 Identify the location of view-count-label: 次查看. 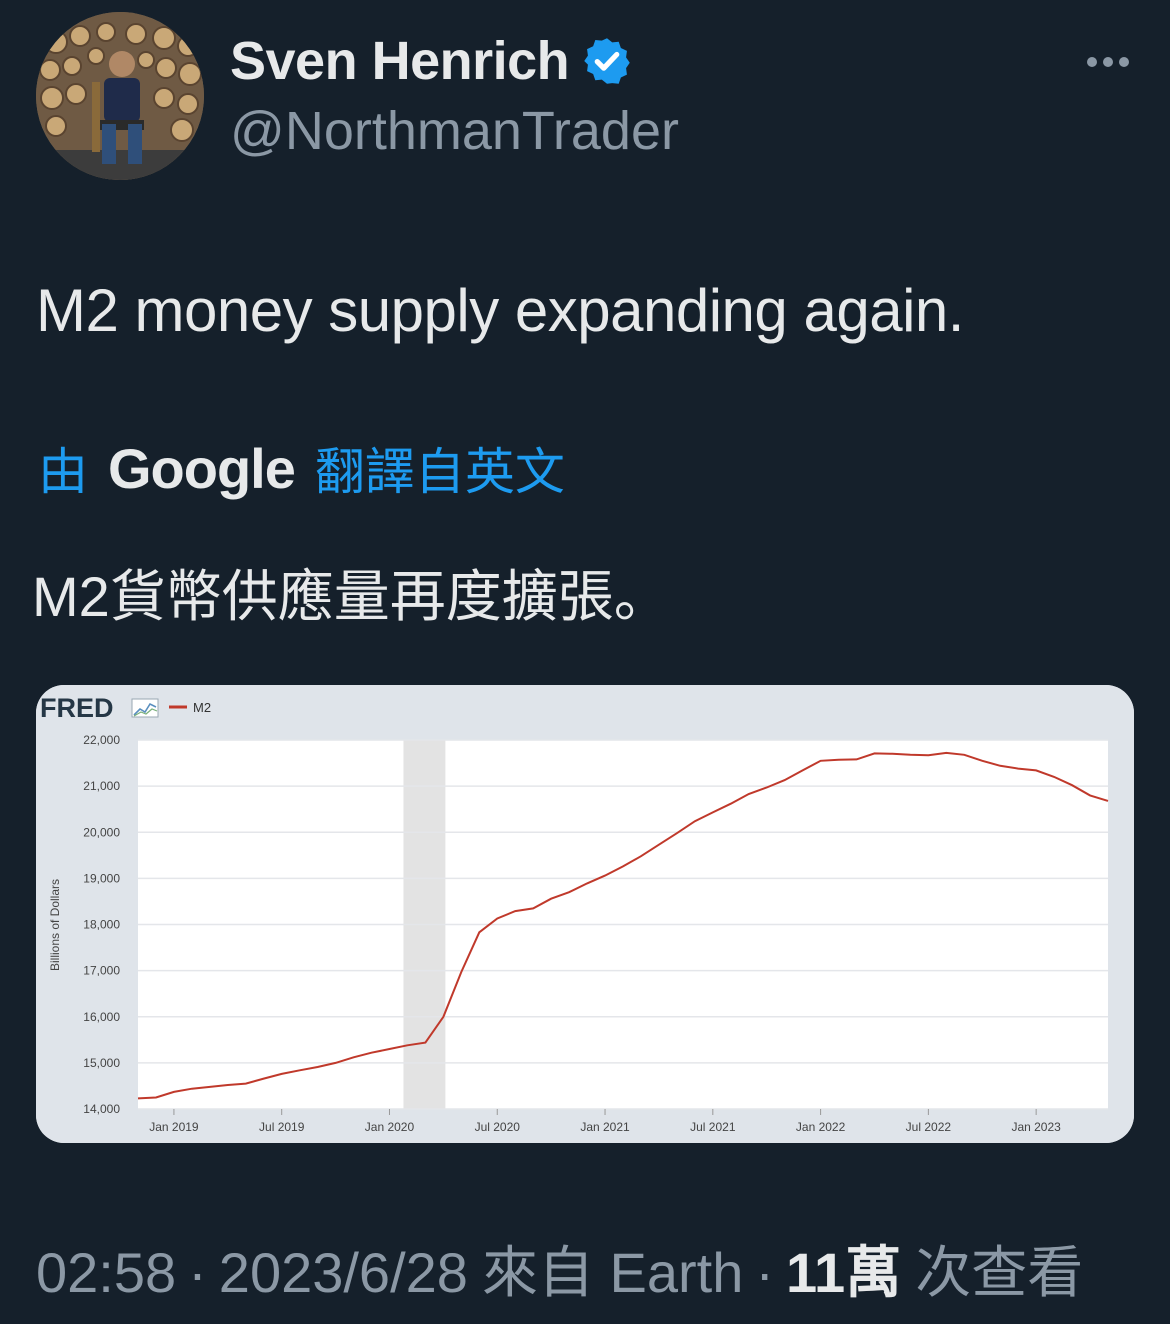
(999, 1272).